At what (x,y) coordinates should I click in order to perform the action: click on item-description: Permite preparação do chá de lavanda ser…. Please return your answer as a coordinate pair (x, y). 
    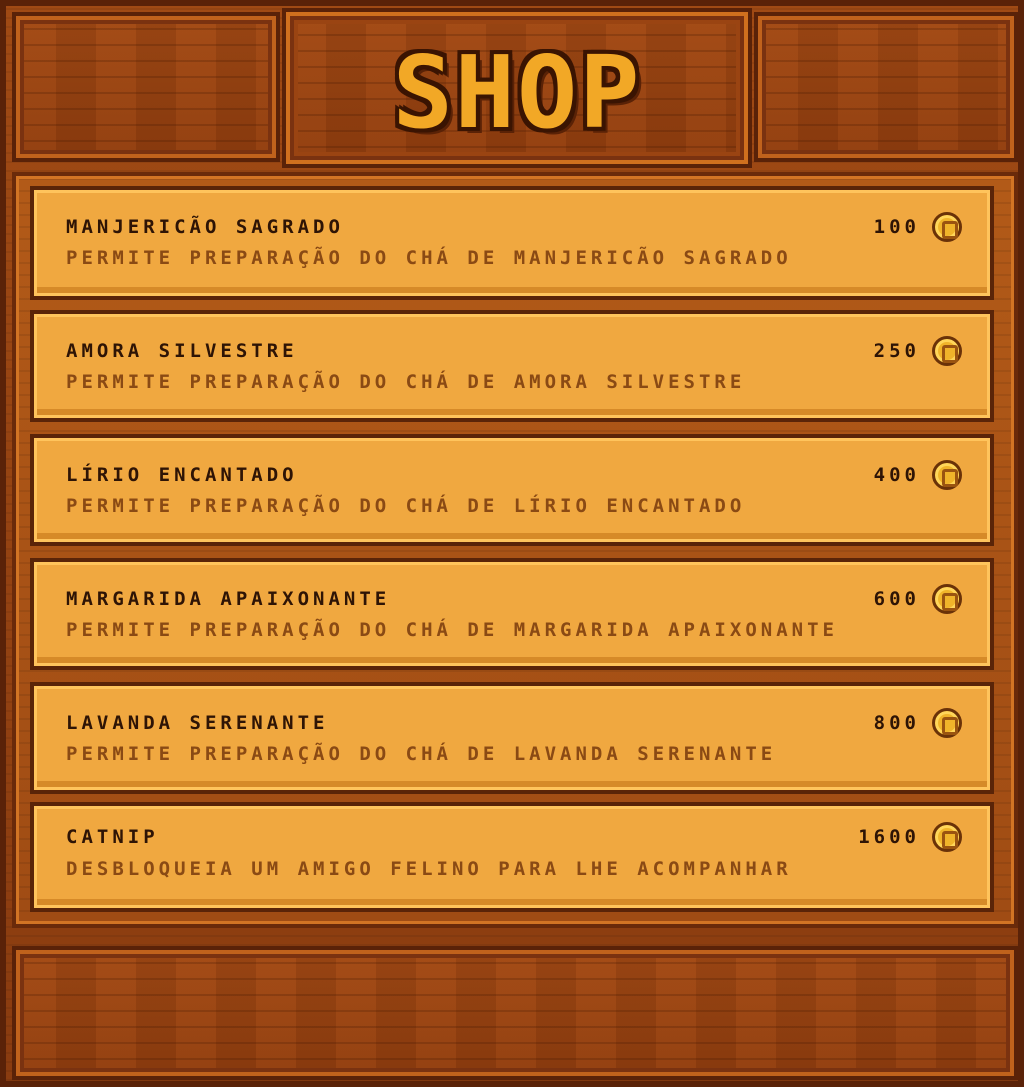
    Looking at the image, I should click on (421, 754).